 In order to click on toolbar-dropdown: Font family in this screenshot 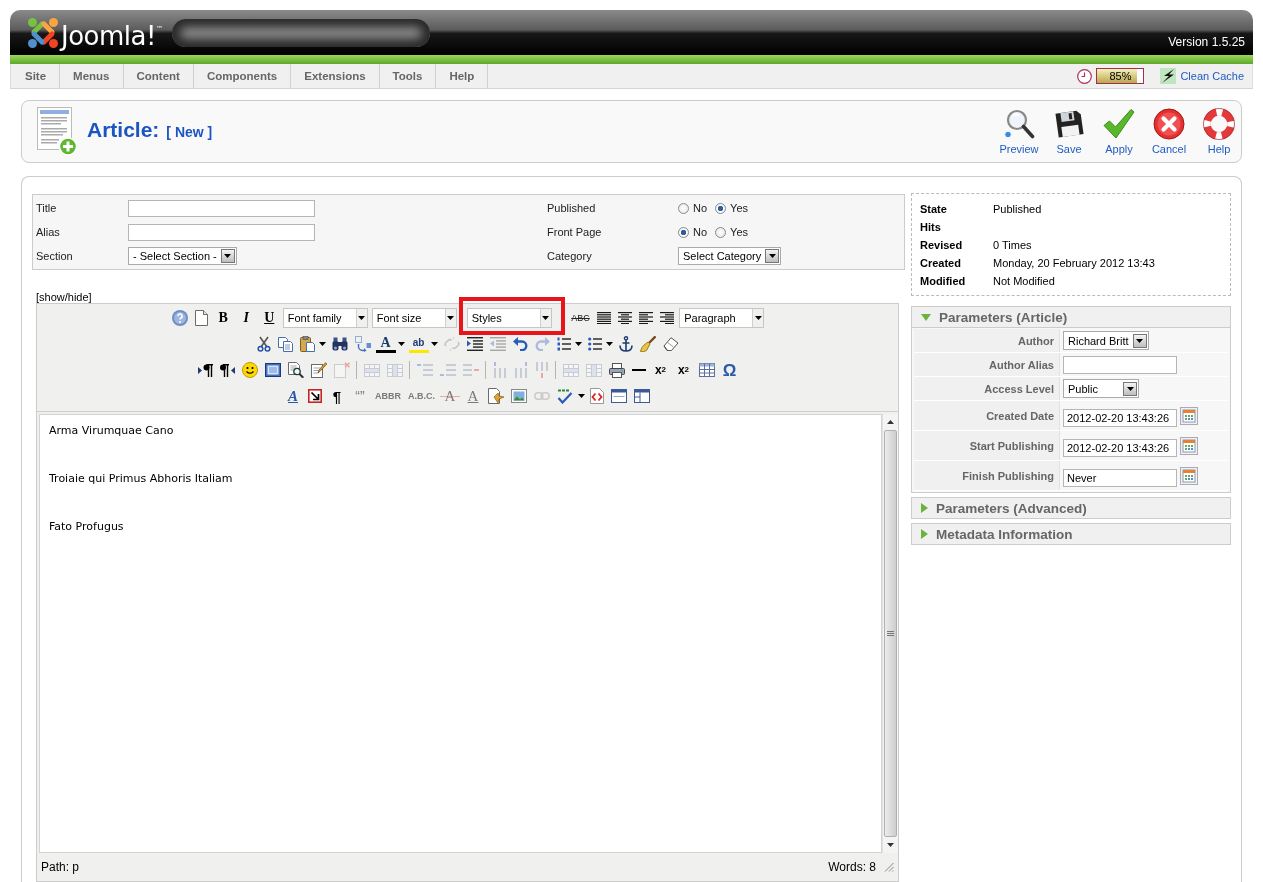, I will do `click(325, 318)`.